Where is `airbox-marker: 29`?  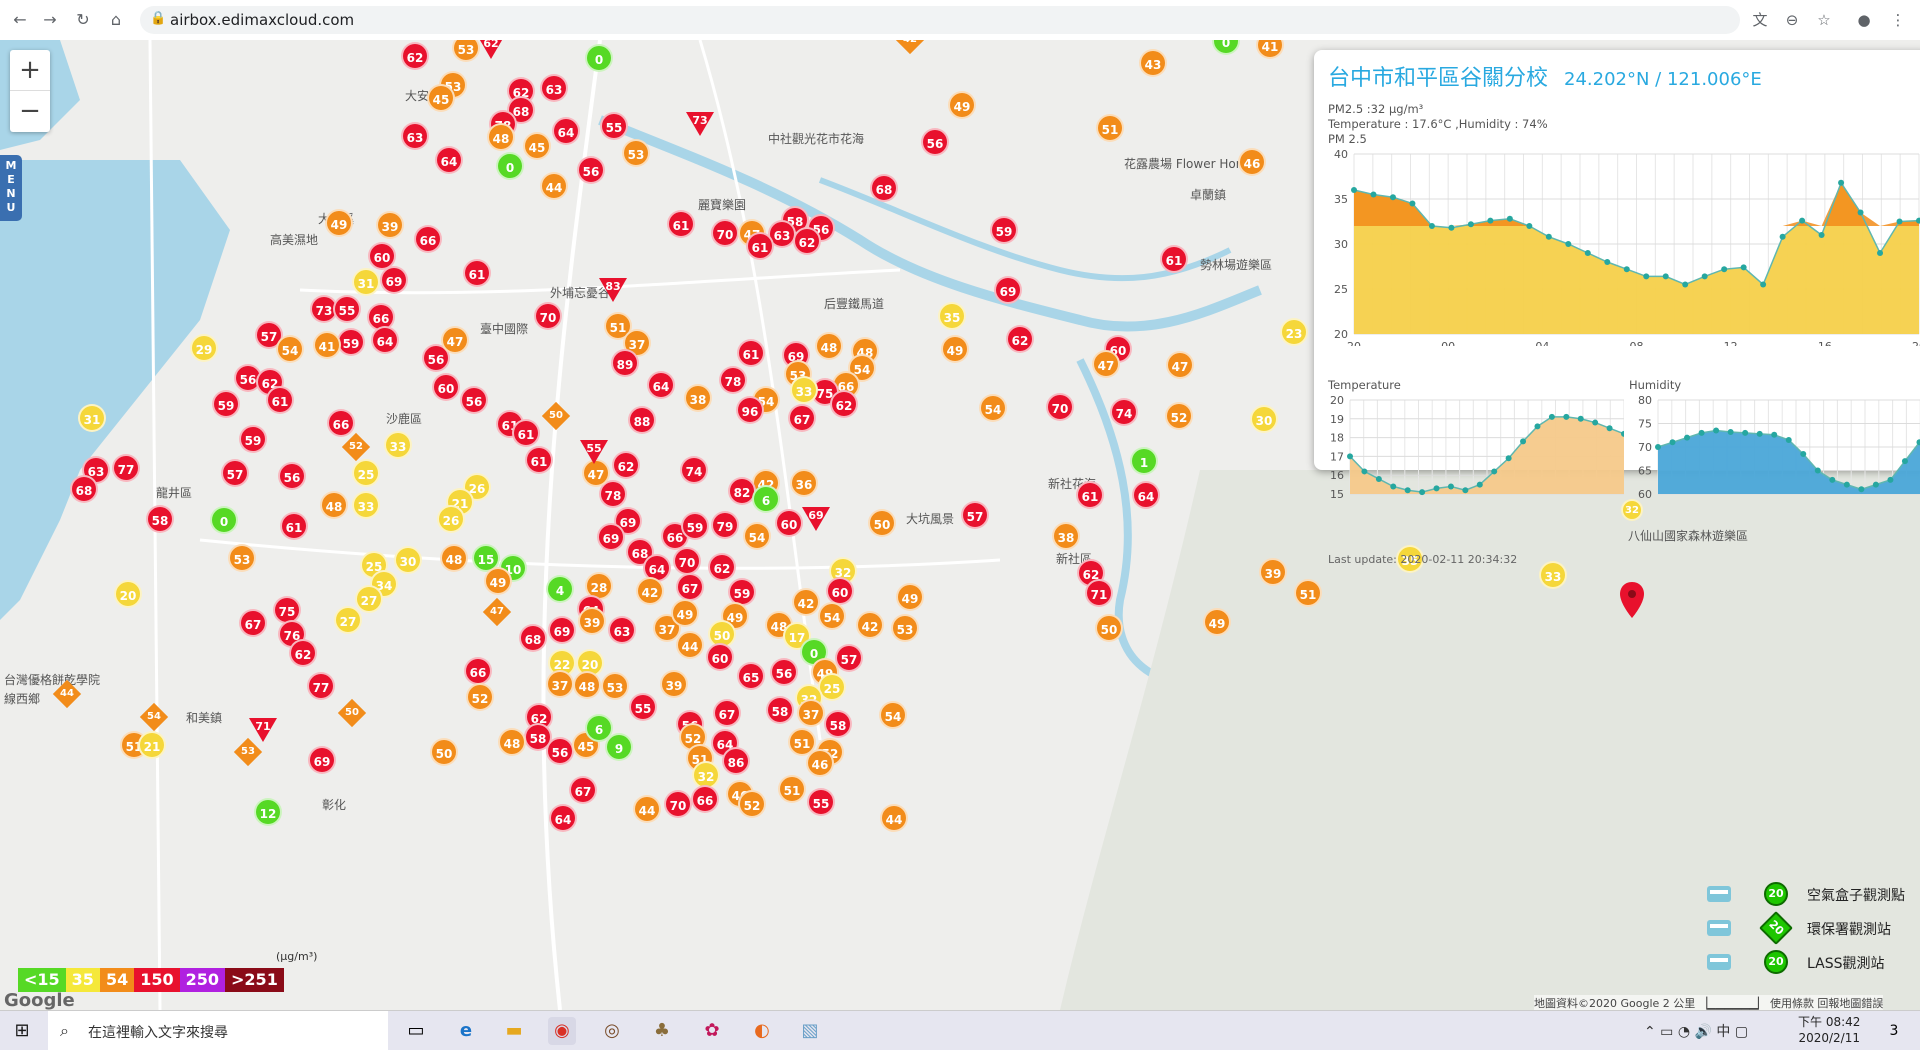
airbox-marker: 29 is located at coordinates (204, 348).